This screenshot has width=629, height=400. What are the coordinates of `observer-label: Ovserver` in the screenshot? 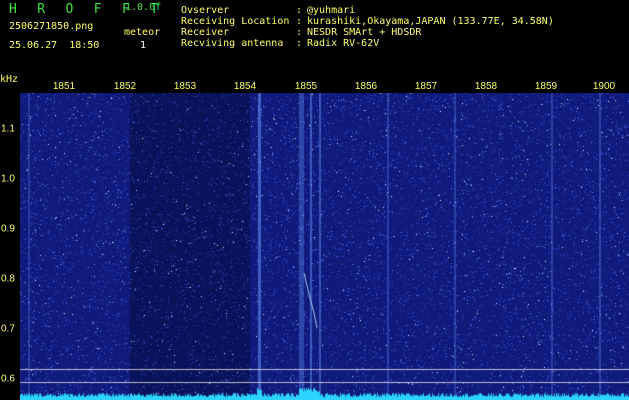 It's located at (205, 10).